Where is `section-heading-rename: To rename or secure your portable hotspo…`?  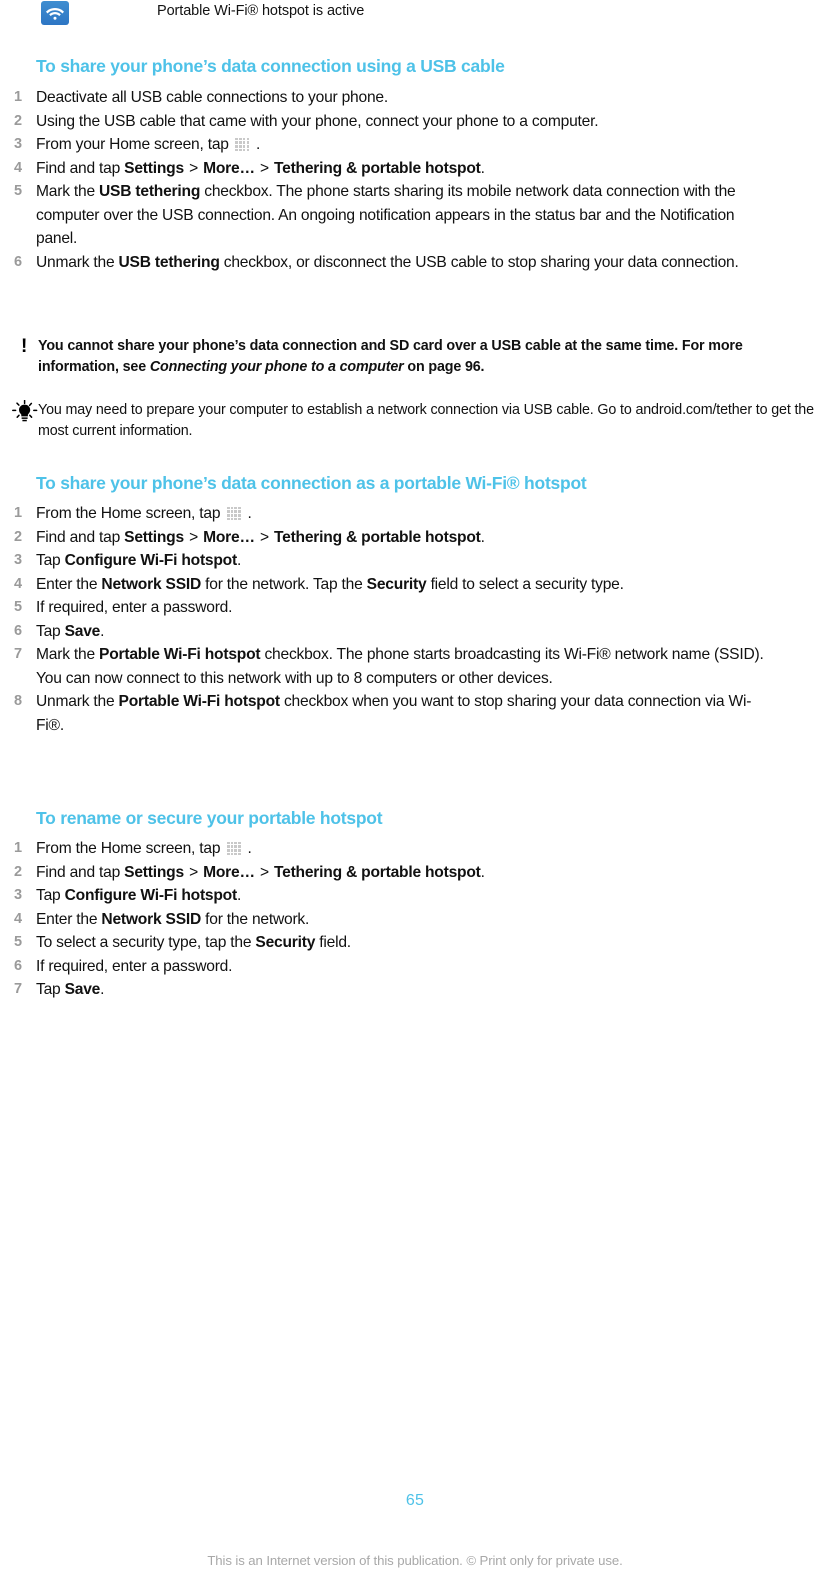 section-heading-rename: To rename or secure your portable hotspo… is located at coordinates (209, 818).